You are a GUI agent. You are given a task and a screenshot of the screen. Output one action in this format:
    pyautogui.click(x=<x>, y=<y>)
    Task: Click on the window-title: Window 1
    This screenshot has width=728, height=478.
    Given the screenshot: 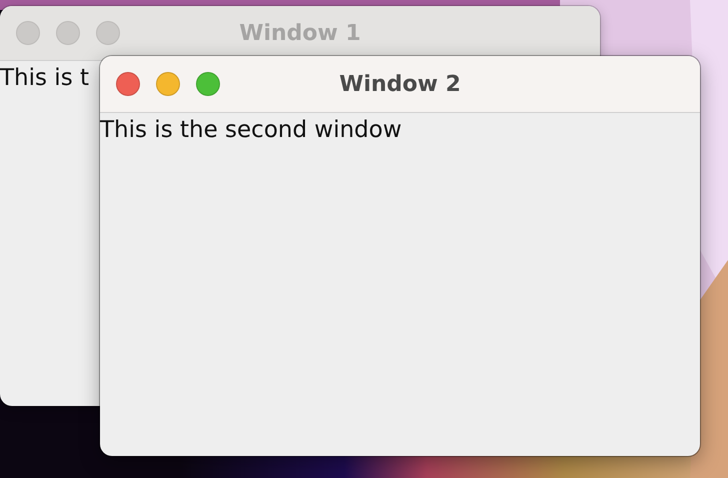 What is the action you would take?
    pyautogui.click(x=300, y=33)
    